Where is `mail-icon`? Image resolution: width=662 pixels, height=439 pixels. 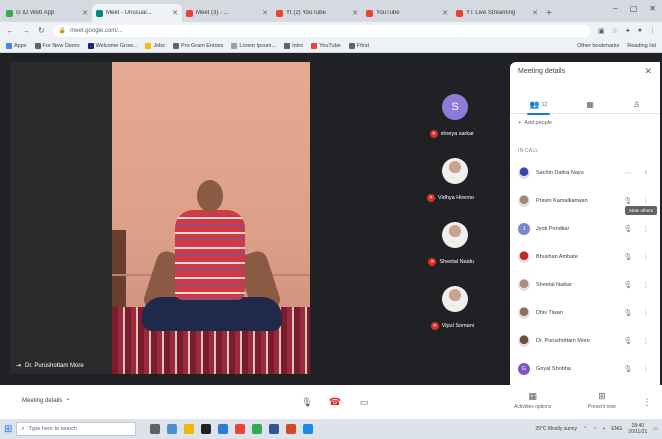
mail-icon is located at coordinates (223, 429).